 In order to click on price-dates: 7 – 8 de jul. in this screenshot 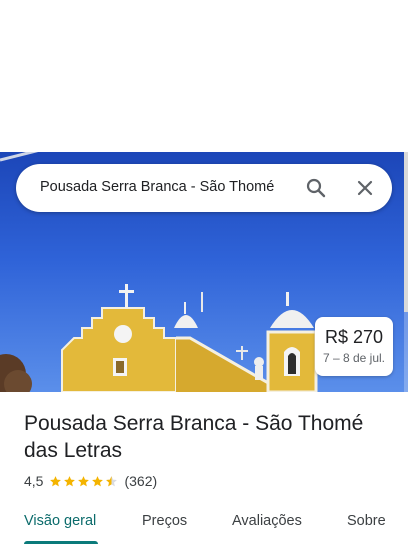, I will do `click(354, 358)`.